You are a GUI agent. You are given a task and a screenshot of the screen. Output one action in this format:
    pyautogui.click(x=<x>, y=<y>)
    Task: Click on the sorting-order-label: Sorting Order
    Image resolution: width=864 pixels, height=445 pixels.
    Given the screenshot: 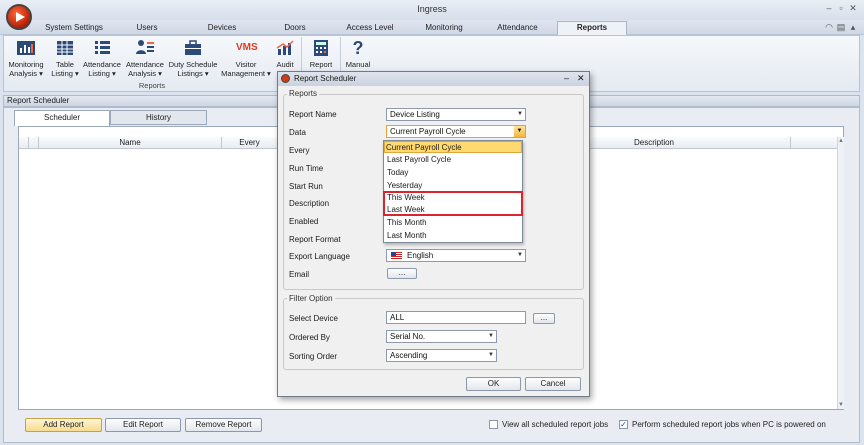 What is the action you would take?
    pyautogui.click(x=313, y=356)
    